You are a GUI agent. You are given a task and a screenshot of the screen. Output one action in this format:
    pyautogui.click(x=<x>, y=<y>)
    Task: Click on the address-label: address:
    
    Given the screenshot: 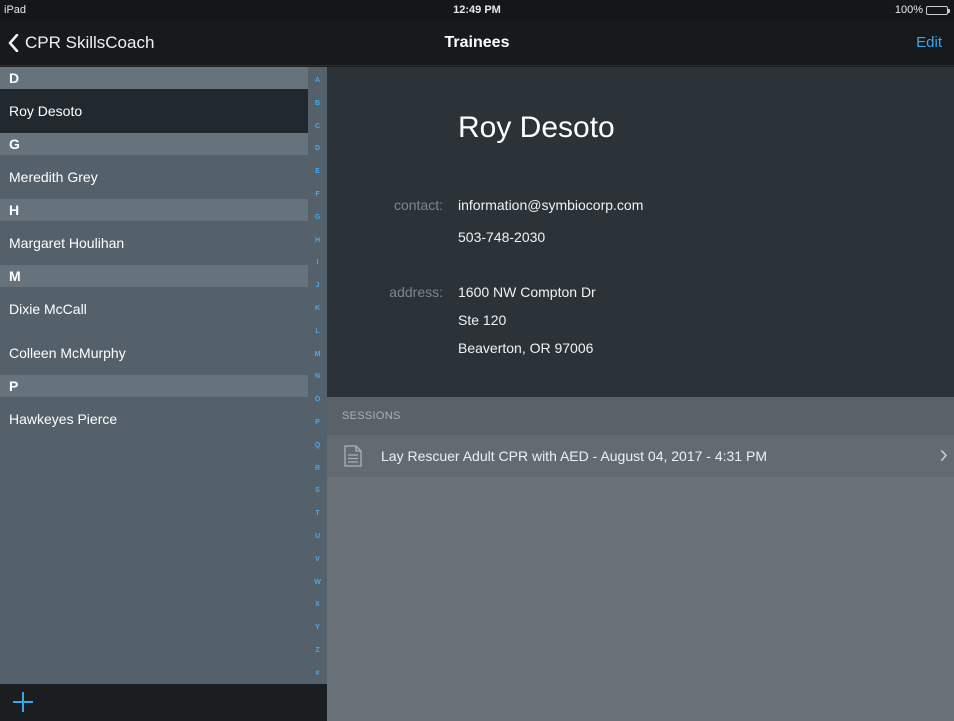 What is the action you would take?
    pyautogui.click(x=416, y=292)
    